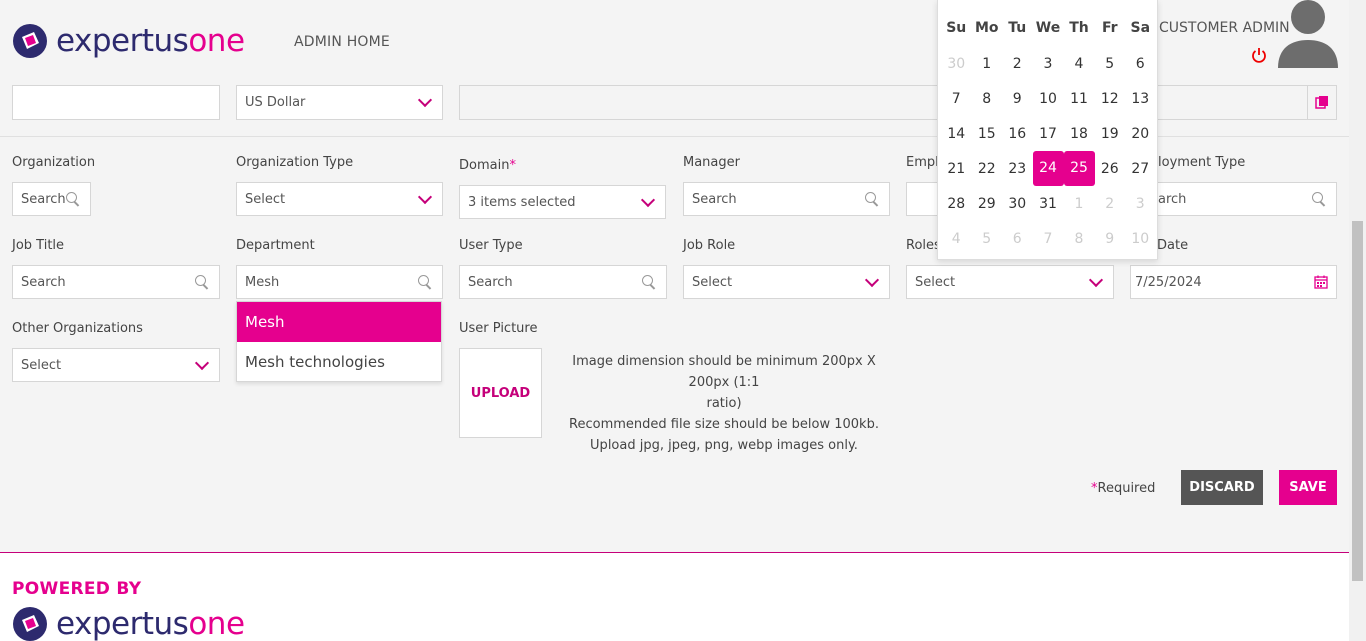  I want to click on calendar-day-selected: 24, so click(1048, 168).